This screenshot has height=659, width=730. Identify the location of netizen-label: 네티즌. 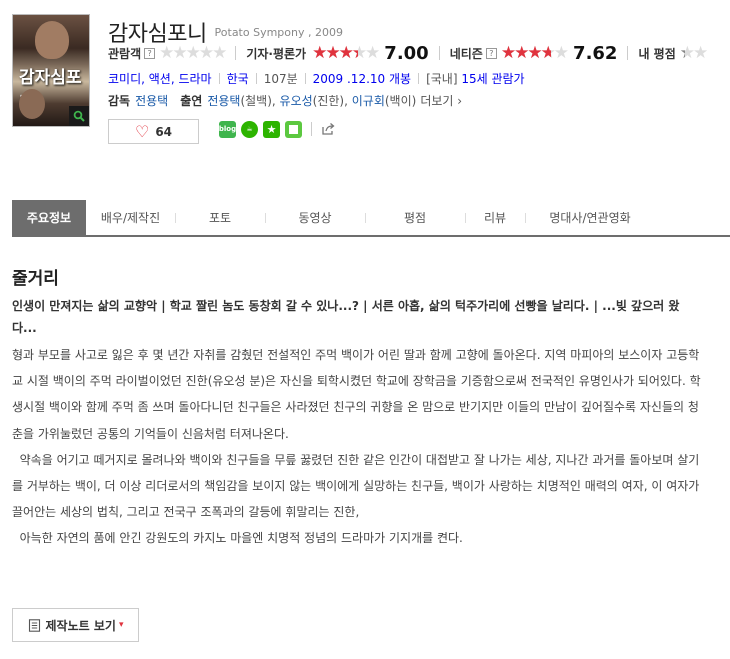
(466, 53).